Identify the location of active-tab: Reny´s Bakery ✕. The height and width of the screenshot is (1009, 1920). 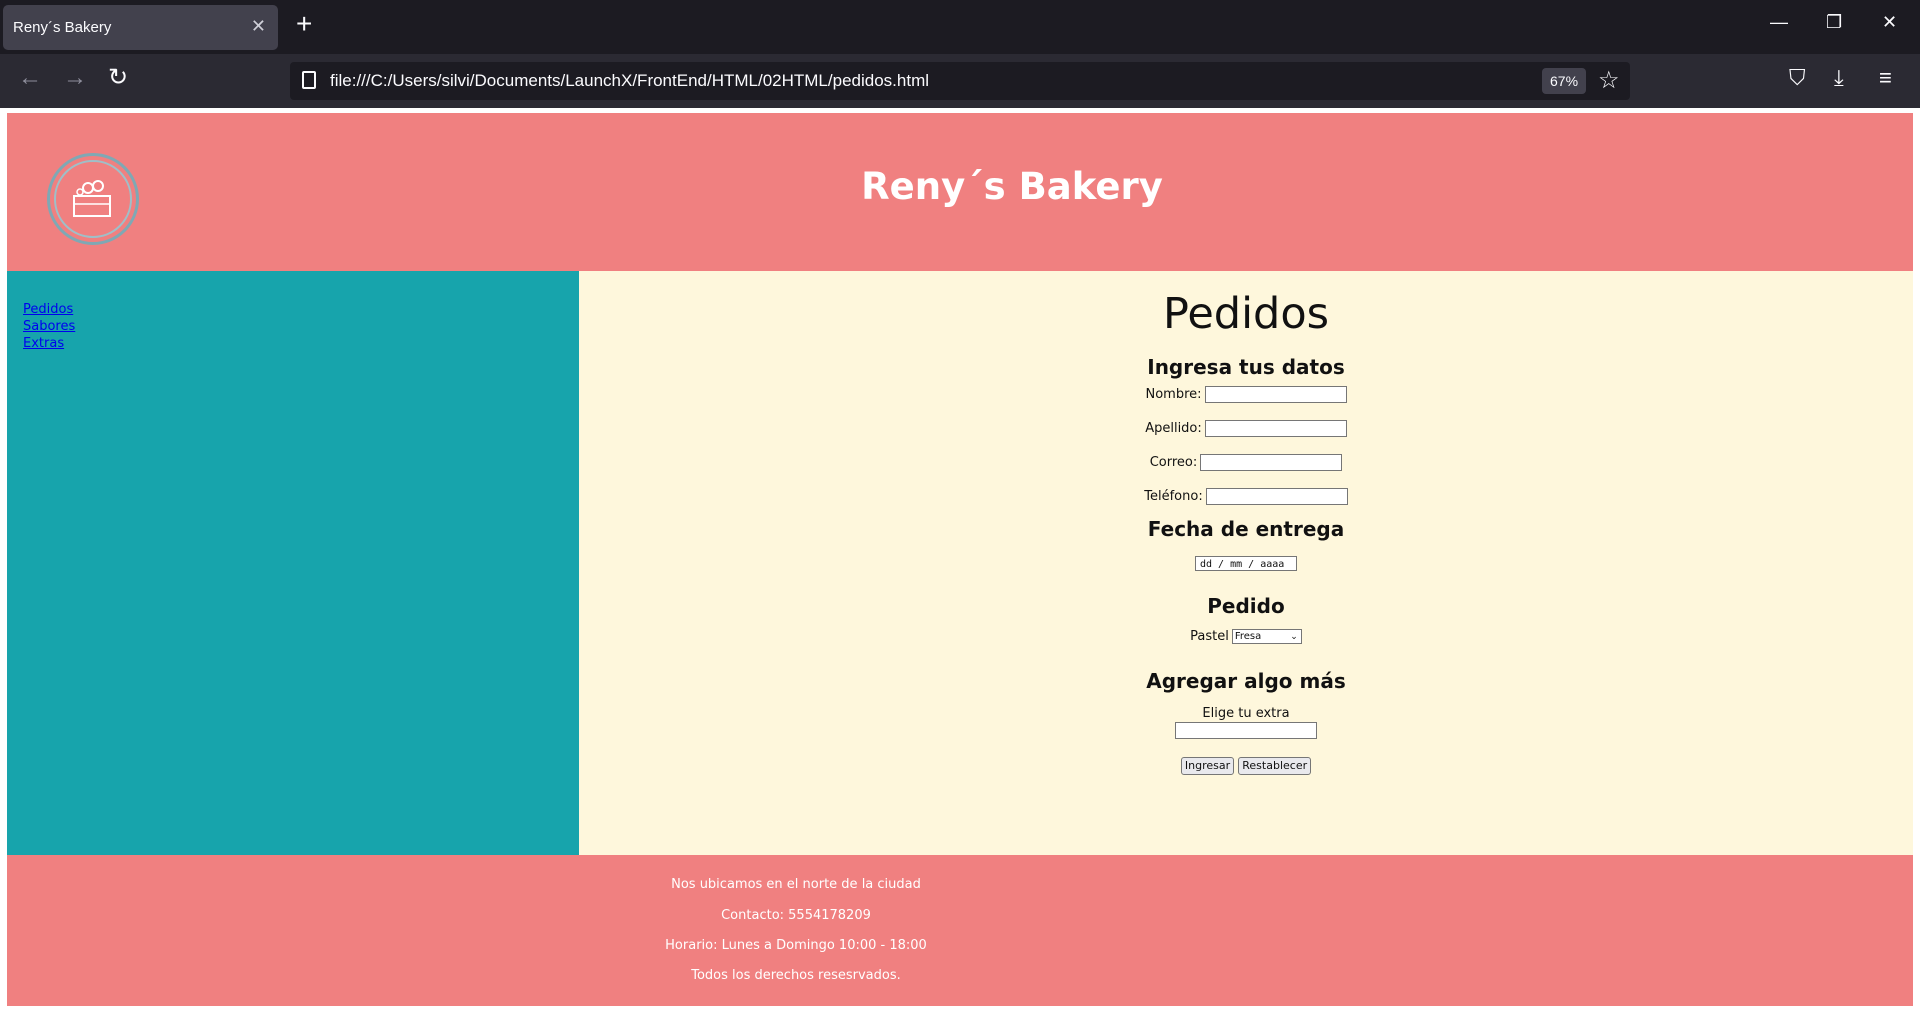
(140, 27).